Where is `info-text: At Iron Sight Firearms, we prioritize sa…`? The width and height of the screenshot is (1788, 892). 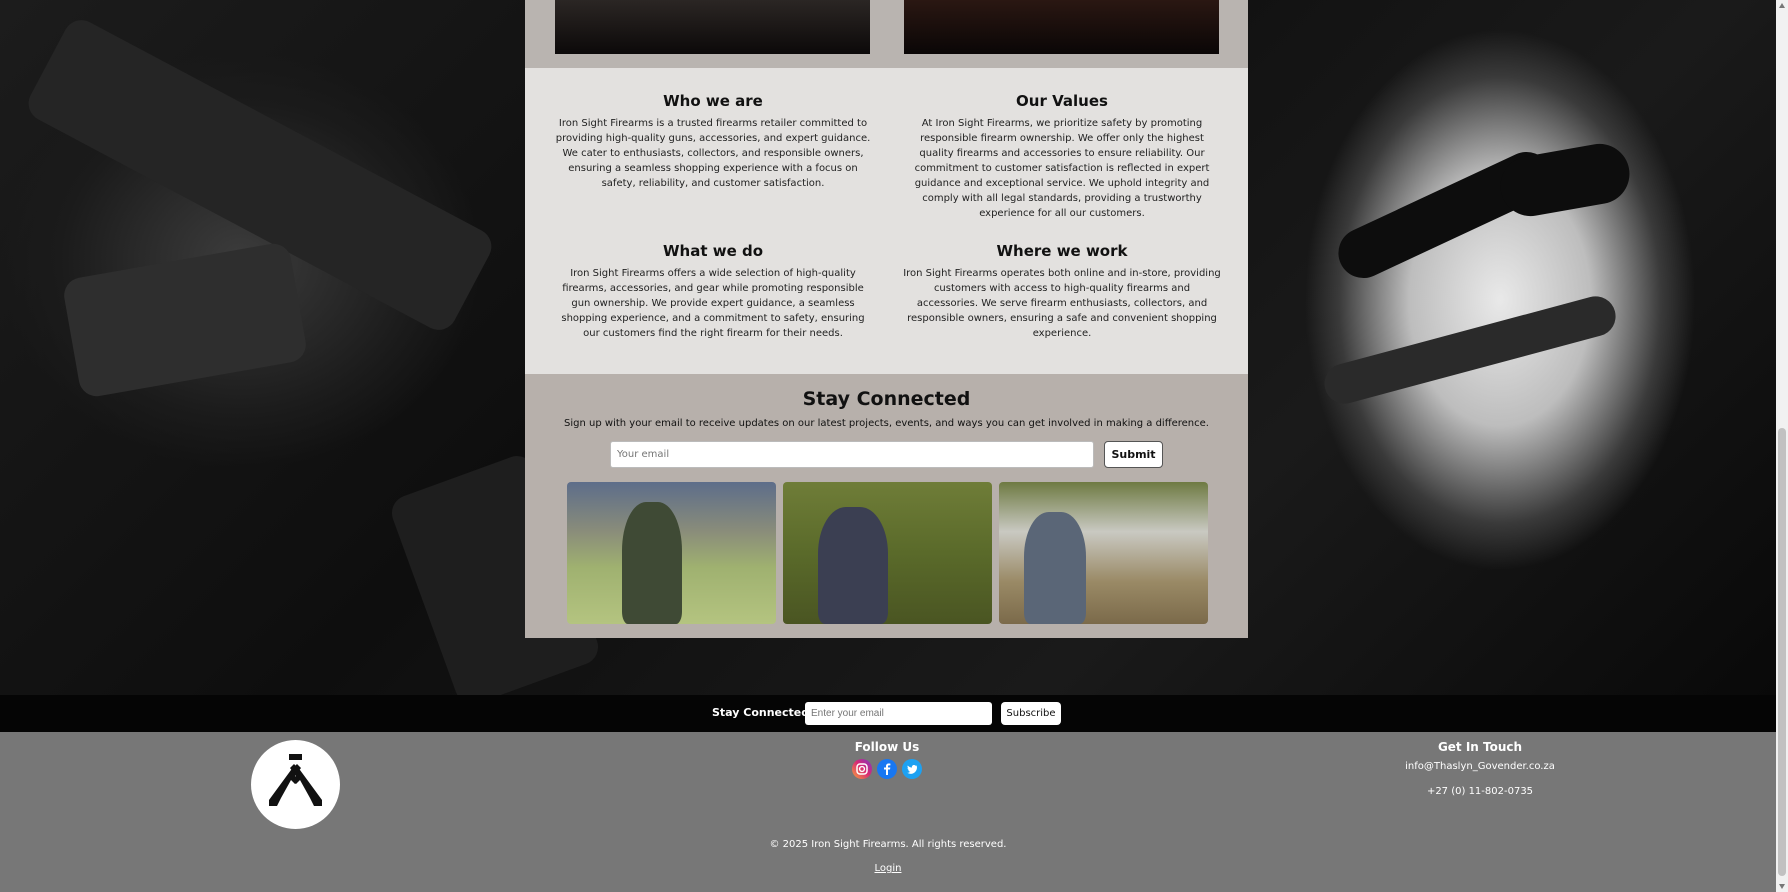
info-text: At Iron Sight Firearms, we prioritize sa… is located at coordinates (1062, 168).